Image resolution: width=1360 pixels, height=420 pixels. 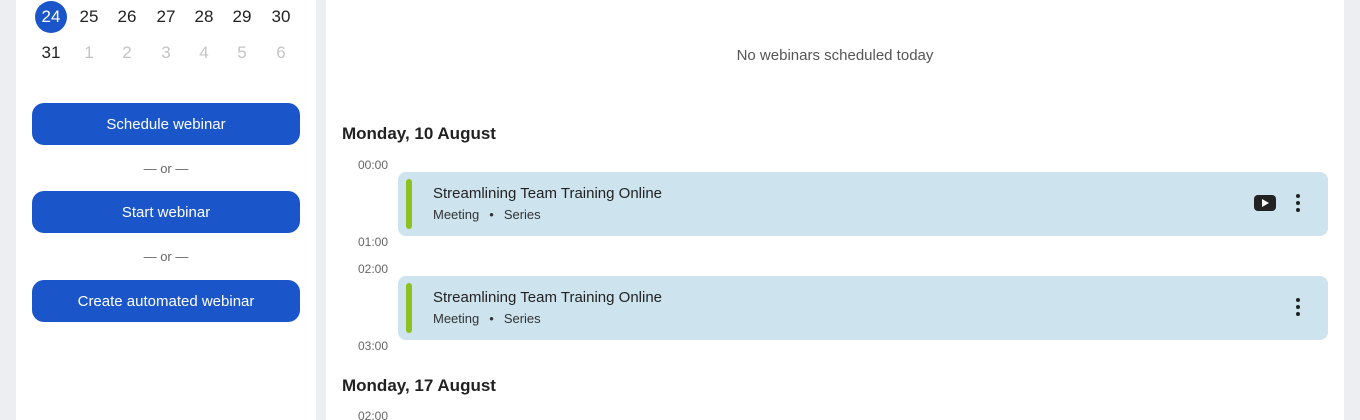 I want to click on calendar-day: 5, so click(x=242, y=53).